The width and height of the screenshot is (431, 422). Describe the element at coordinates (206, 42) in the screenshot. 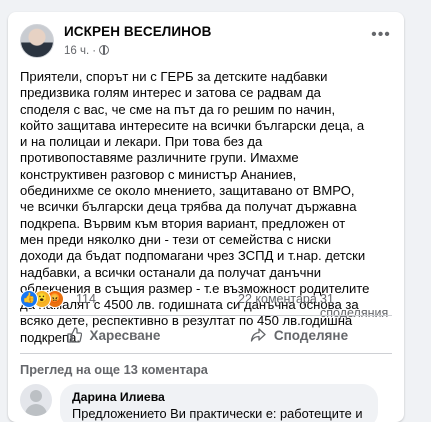

I see `post-header: ИСКРЕН ВЕСЕЛИНОВ 16 ч. · •••` at that location.